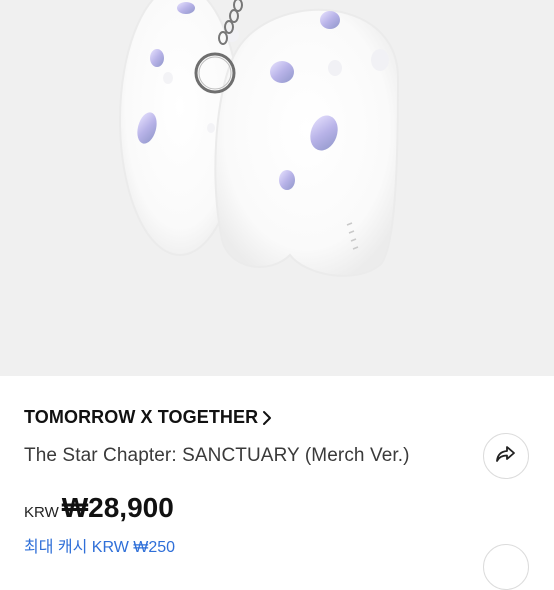  I want to click on share-button, so click(506, 456).